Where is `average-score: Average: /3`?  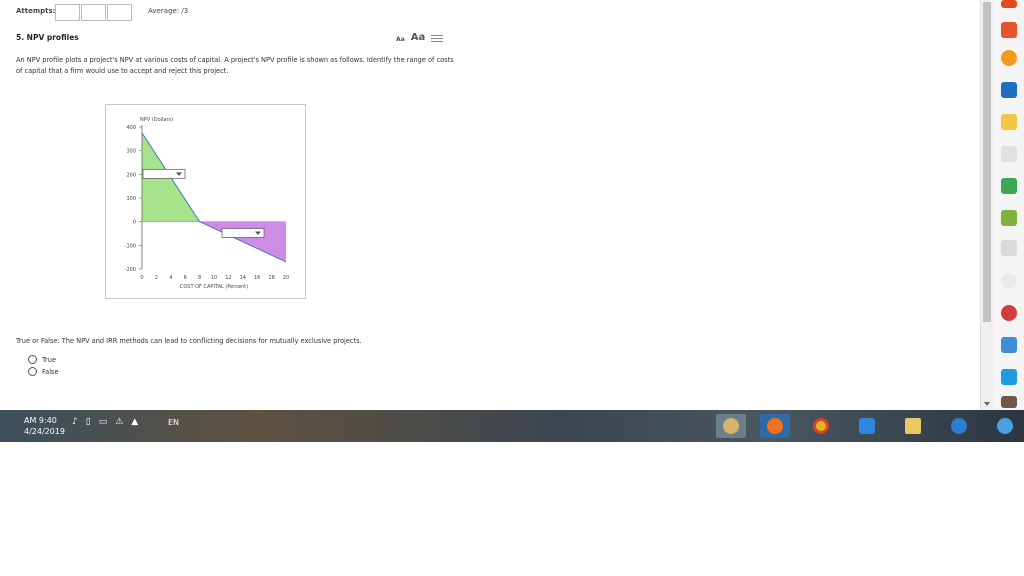 average-score: Average: /3 is located at coordinates (168, 11).